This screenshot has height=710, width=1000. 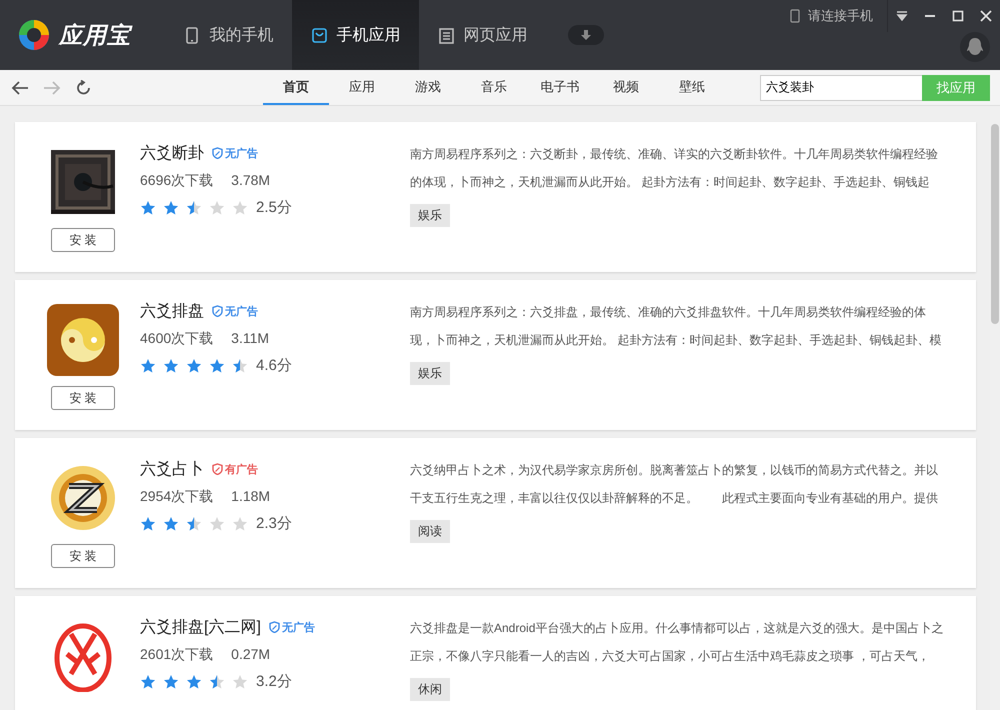 I want to click on back-arrow-icon, so click(x=20, y=87).